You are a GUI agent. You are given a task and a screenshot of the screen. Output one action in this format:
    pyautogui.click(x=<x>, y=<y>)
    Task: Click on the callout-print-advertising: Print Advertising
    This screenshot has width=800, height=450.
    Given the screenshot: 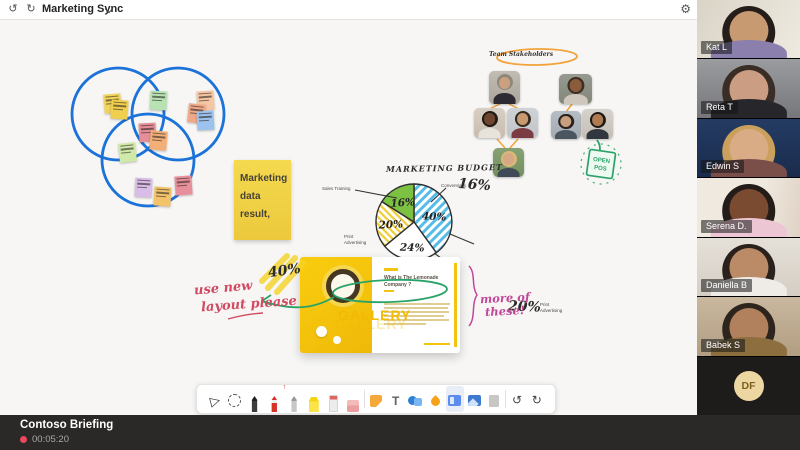 What is the action you would take?
    pyautogui.click(x=355, y=239)
    